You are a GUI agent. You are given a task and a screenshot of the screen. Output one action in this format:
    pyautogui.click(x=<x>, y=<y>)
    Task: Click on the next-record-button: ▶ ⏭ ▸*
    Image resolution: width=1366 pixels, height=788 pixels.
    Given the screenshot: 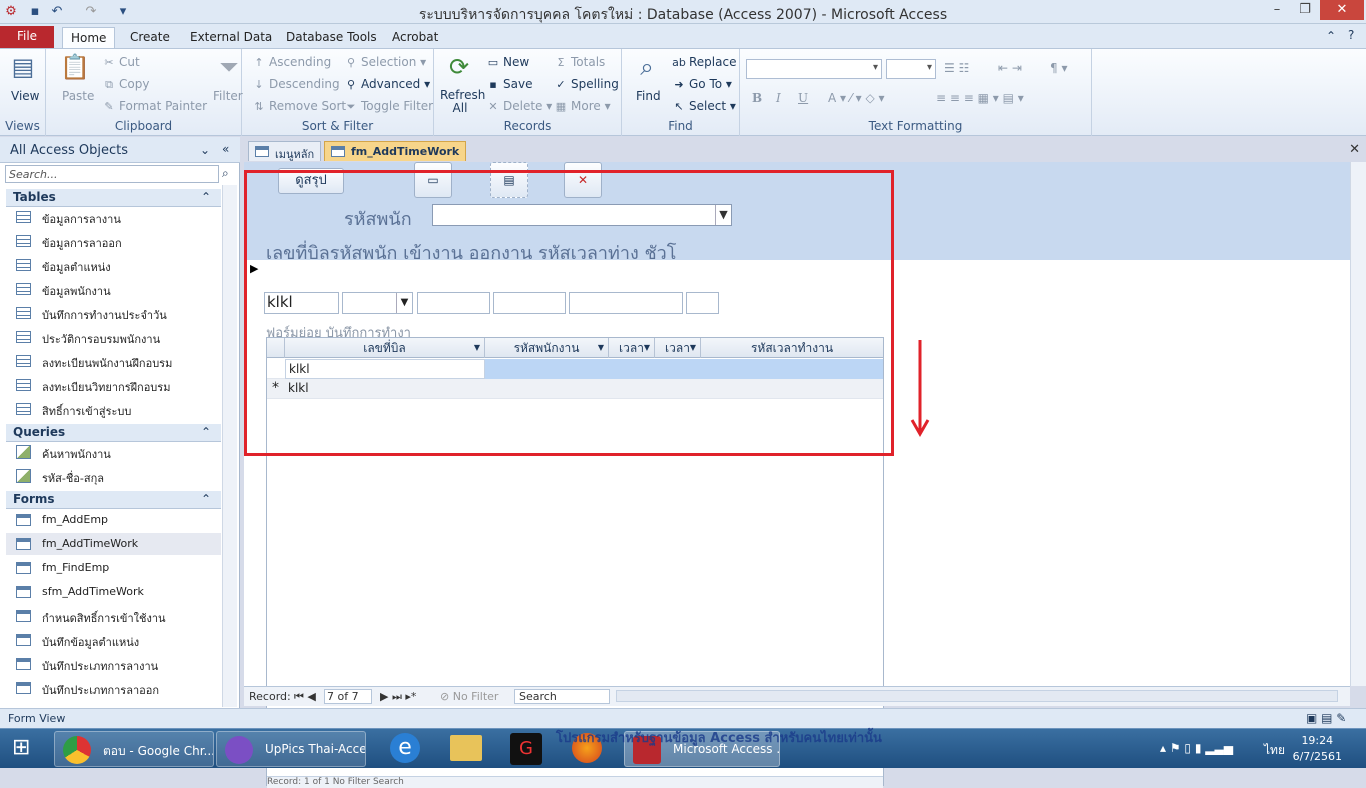 What is the action you would take?
    pyautogui.click(x=398, y=697)
    